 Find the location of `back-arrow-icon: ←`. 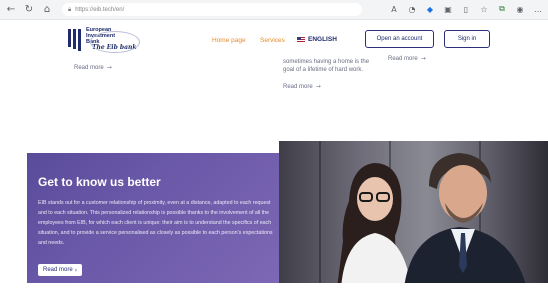

back-arrow-icon: ← is located at coordinates (11, 10).